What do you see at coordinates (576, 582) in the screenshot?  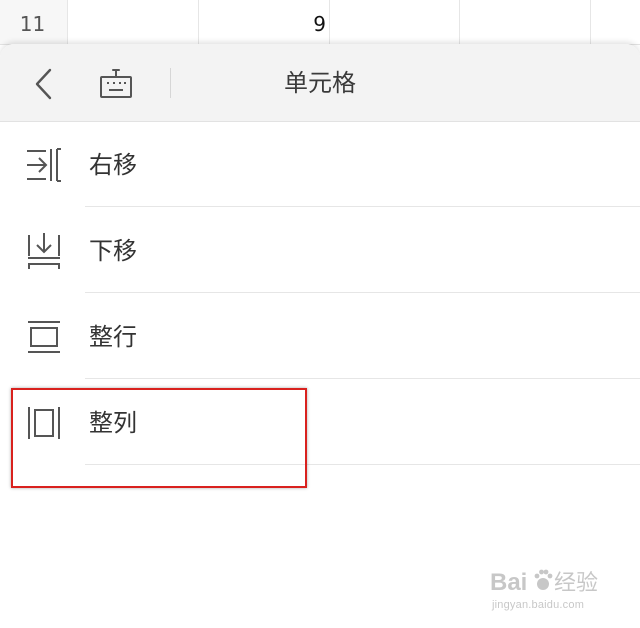 I see `svg-text: 经验` at bounding box center [576, 582].